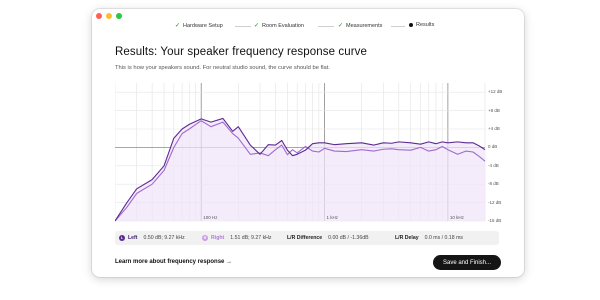 This screenshot has height=300, width=600. What do you see at coordinates (493, 165) in the screenshot?
I see `y-tick-label: -4 dB` at bounding box center [493, 165].